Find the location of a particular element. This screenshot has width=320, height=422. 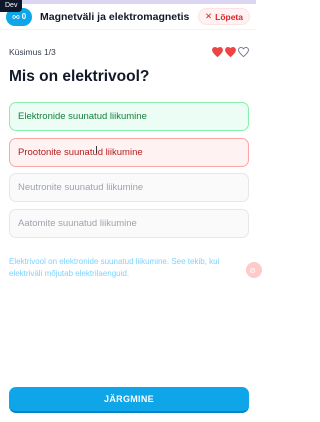

quit-label: Lõpeta is located at coordinates (229, 16).